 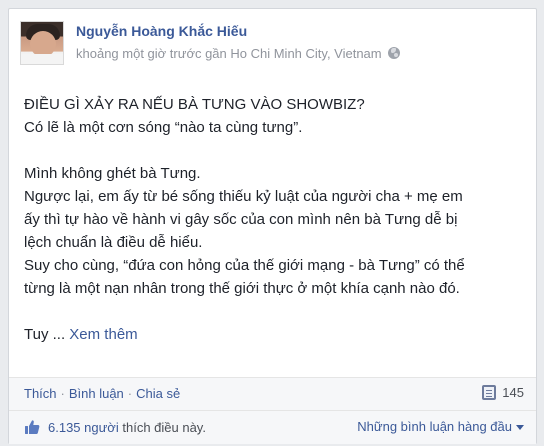 What do you see at coordinates (272, 393) in the screenshot?
I see `post-actions: Thích · Bình luận · Chia sẻ 145` at bounding box center [272, 393].